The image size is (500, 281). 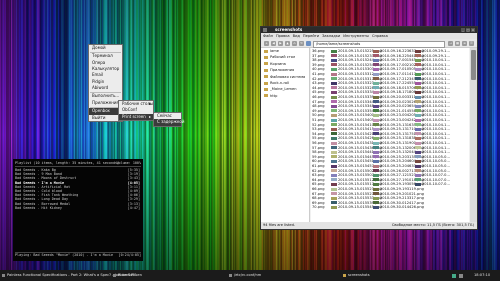 I want to click on menu-5: Инструменты, so click(x=356, y=36).